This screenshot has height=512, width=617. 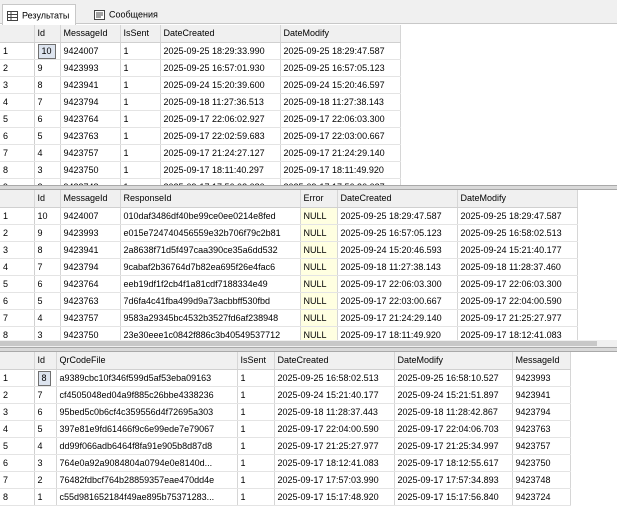 I want to click on cell-qrcodefile: dd99f066adb6464f8fa91e905b8d87d8, so click(x=147, y=446).